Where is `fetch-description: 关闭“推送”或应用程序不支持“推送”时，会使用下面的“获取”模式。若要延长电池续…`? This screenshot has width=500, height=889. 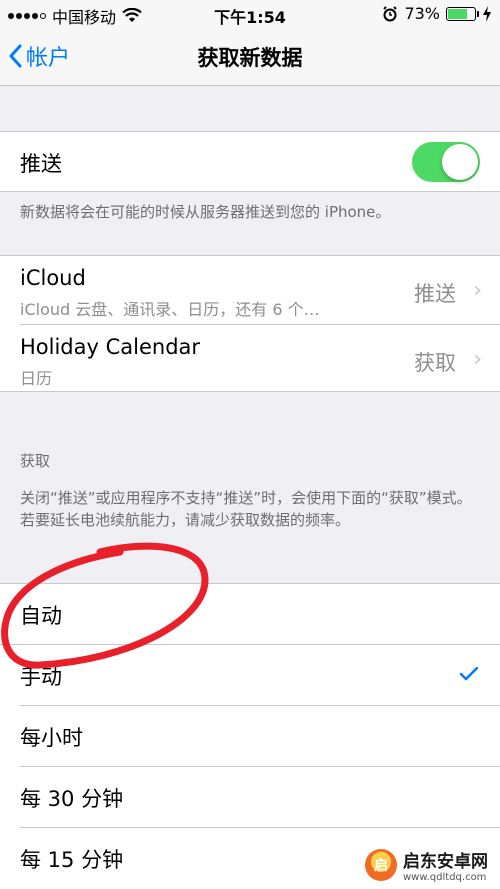 fetch-description: 关闭“推送”或应用程序不支持“推送”时，会使用下面的“获取”模式。若要延长电池续… is located at coordinates (246, 509).